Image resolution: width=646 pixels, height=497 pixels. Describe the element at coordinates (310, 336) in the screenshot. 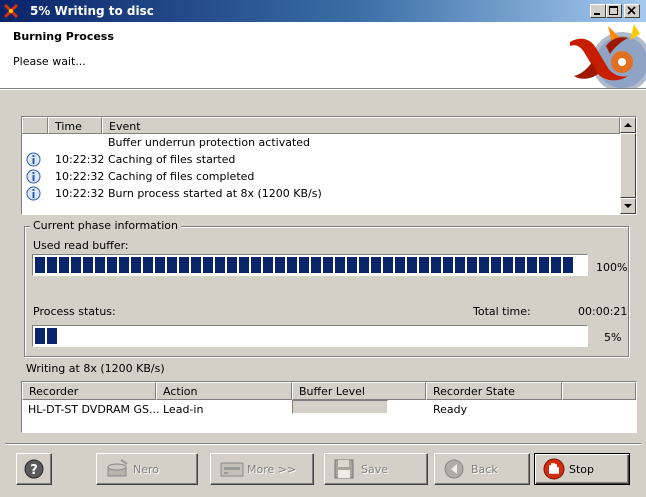

I see `process-status-progress-fill` at that location.